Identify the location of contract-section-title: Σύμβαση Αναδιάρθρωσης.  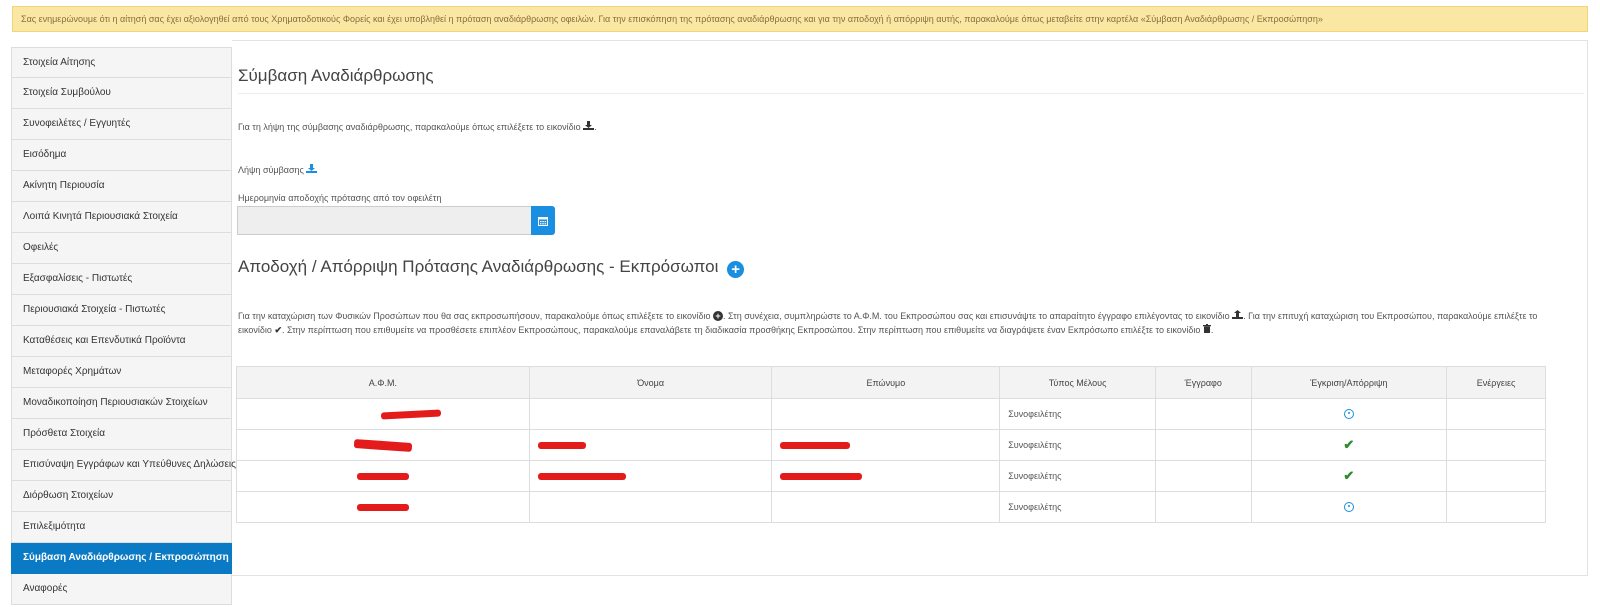
(336, 75).